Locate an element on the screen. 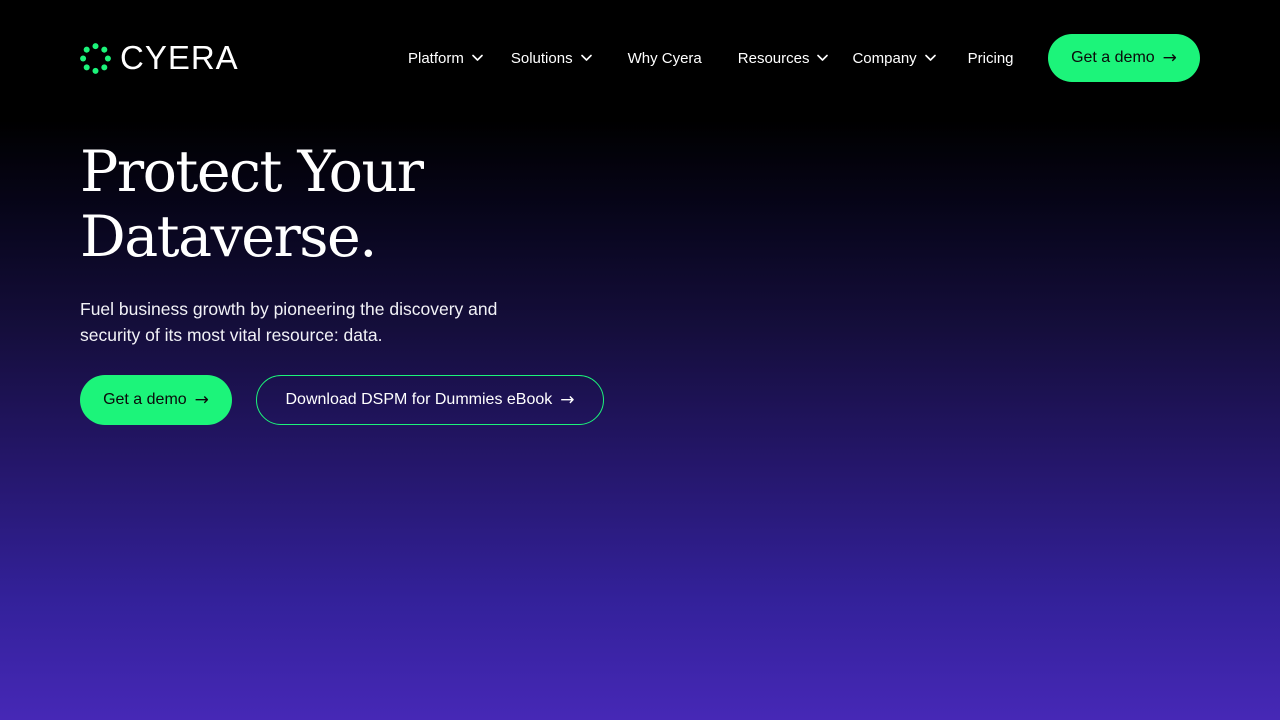 The width and height of the screenshot is (1280, 720). nav-item-pricing: Pricing is located at coordinates (991, 58).